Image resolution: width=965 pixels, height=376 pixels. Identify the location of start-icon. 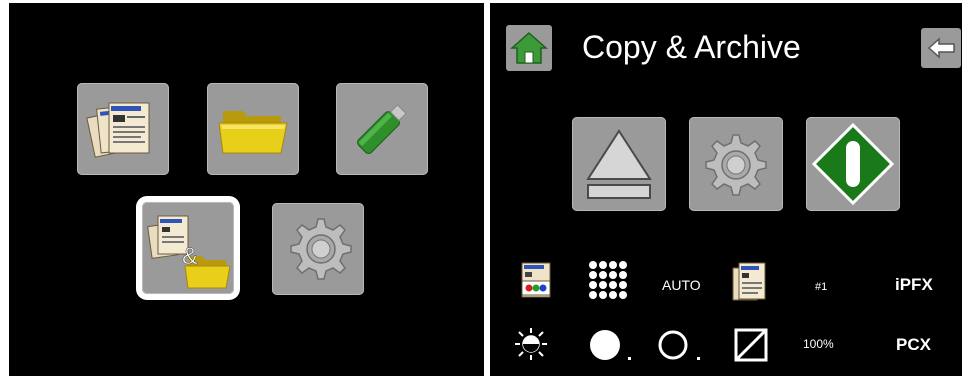
(853, 164).